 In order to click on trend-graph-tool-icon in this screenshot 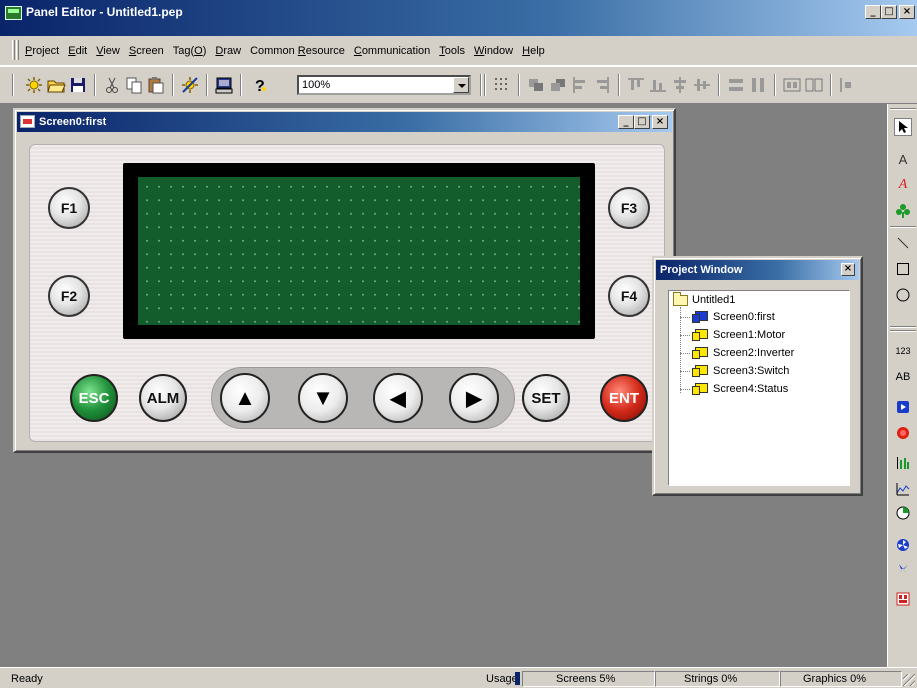, I will do `click(903, 489)`.